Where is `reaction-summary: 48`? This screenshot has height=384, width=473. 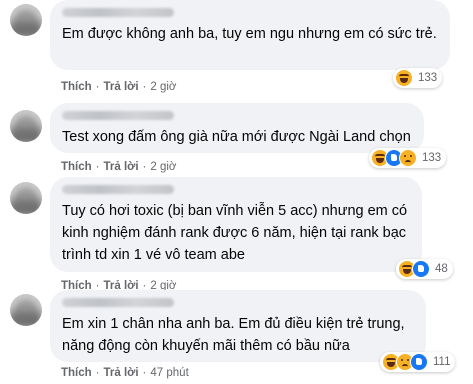
reaction-summary: 48 is located at coordinates (424, 269).